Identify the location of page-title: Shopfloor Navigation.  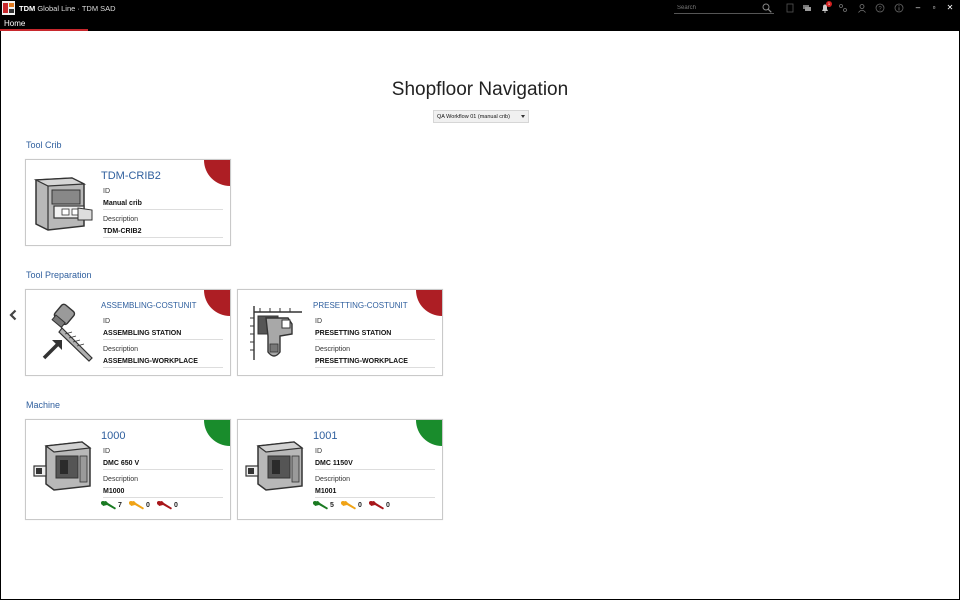
(480, 89).